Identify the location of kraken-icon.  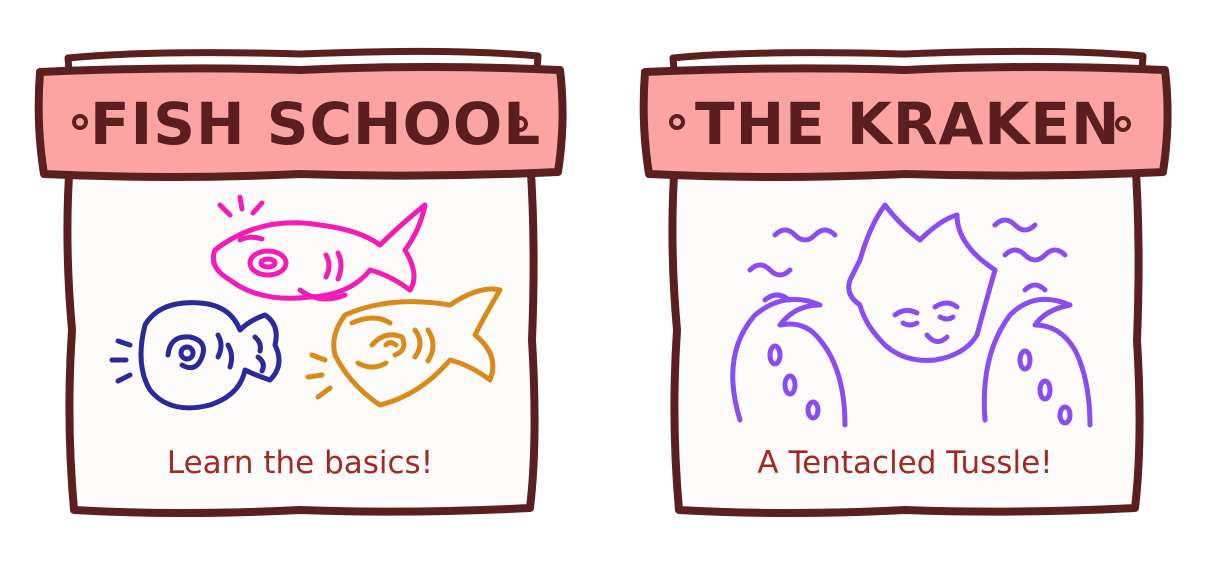
(922, 282).